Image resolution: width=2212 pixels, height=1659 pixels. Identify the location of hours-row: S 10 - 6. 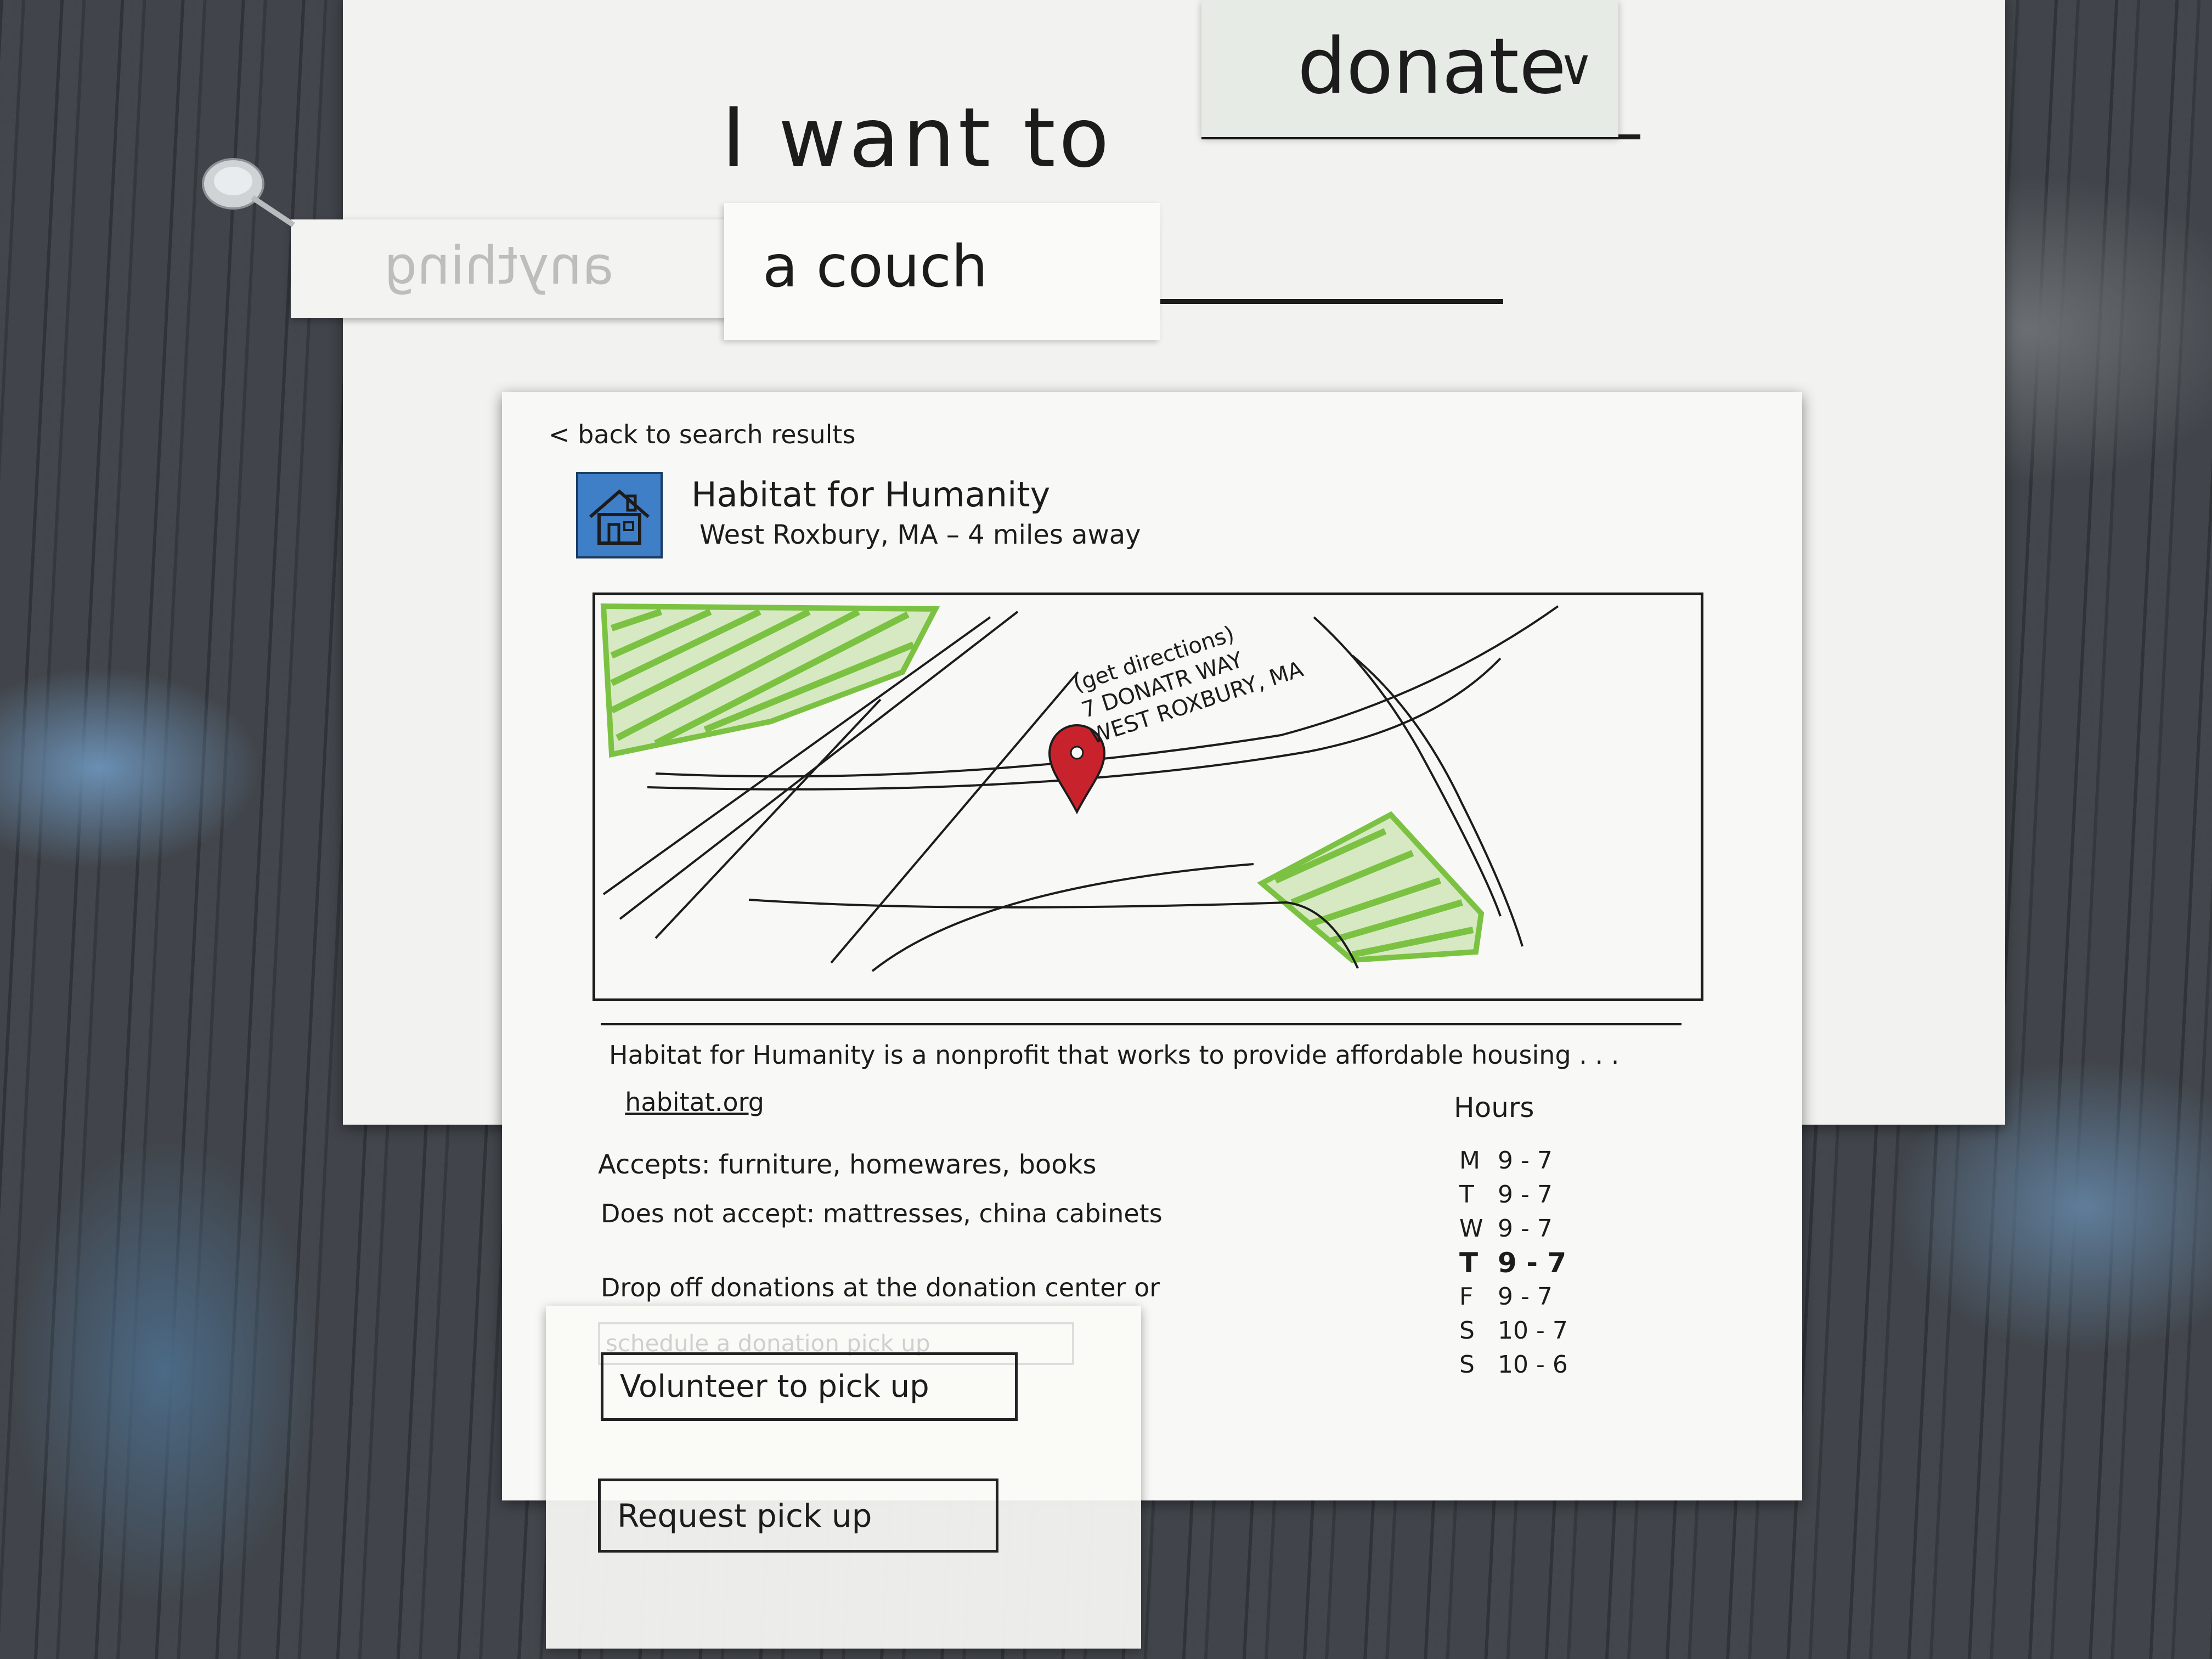
(1513, 1365).